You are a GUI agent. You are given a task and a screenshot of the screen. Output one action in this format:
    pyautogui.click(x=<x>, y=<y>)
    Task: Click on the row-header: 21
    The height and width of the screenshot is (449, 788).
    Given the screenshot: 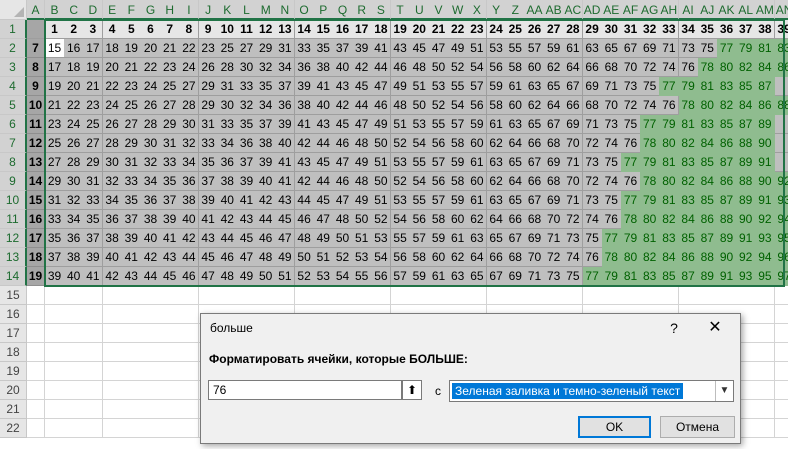 What is the action you would take?
    pyautogui.click(x=13, y=409)
    